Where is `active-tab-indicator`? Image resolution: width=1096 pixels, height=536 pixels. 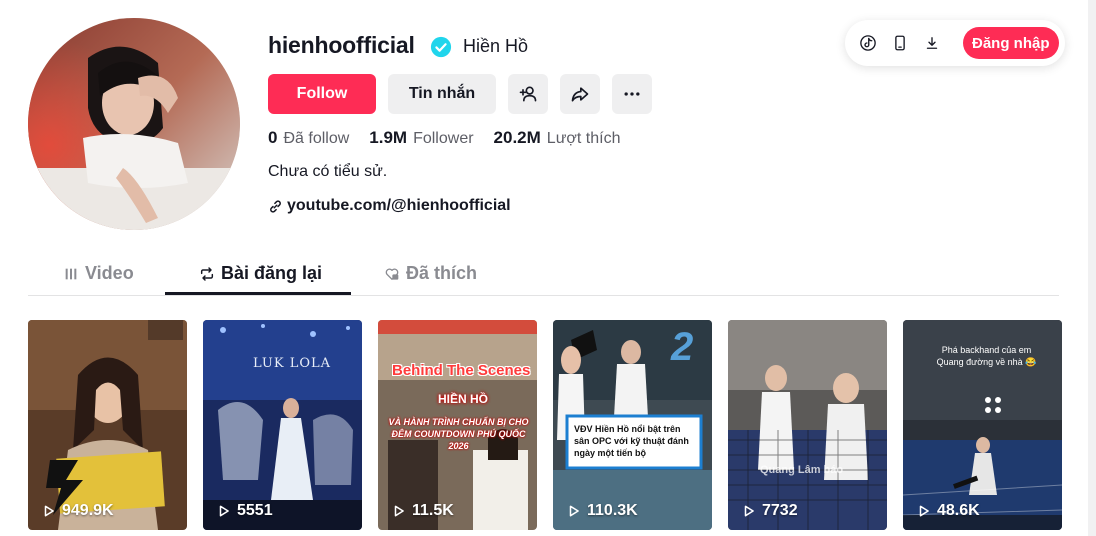 active-tab-indicator is located at coordinates (258, 293).